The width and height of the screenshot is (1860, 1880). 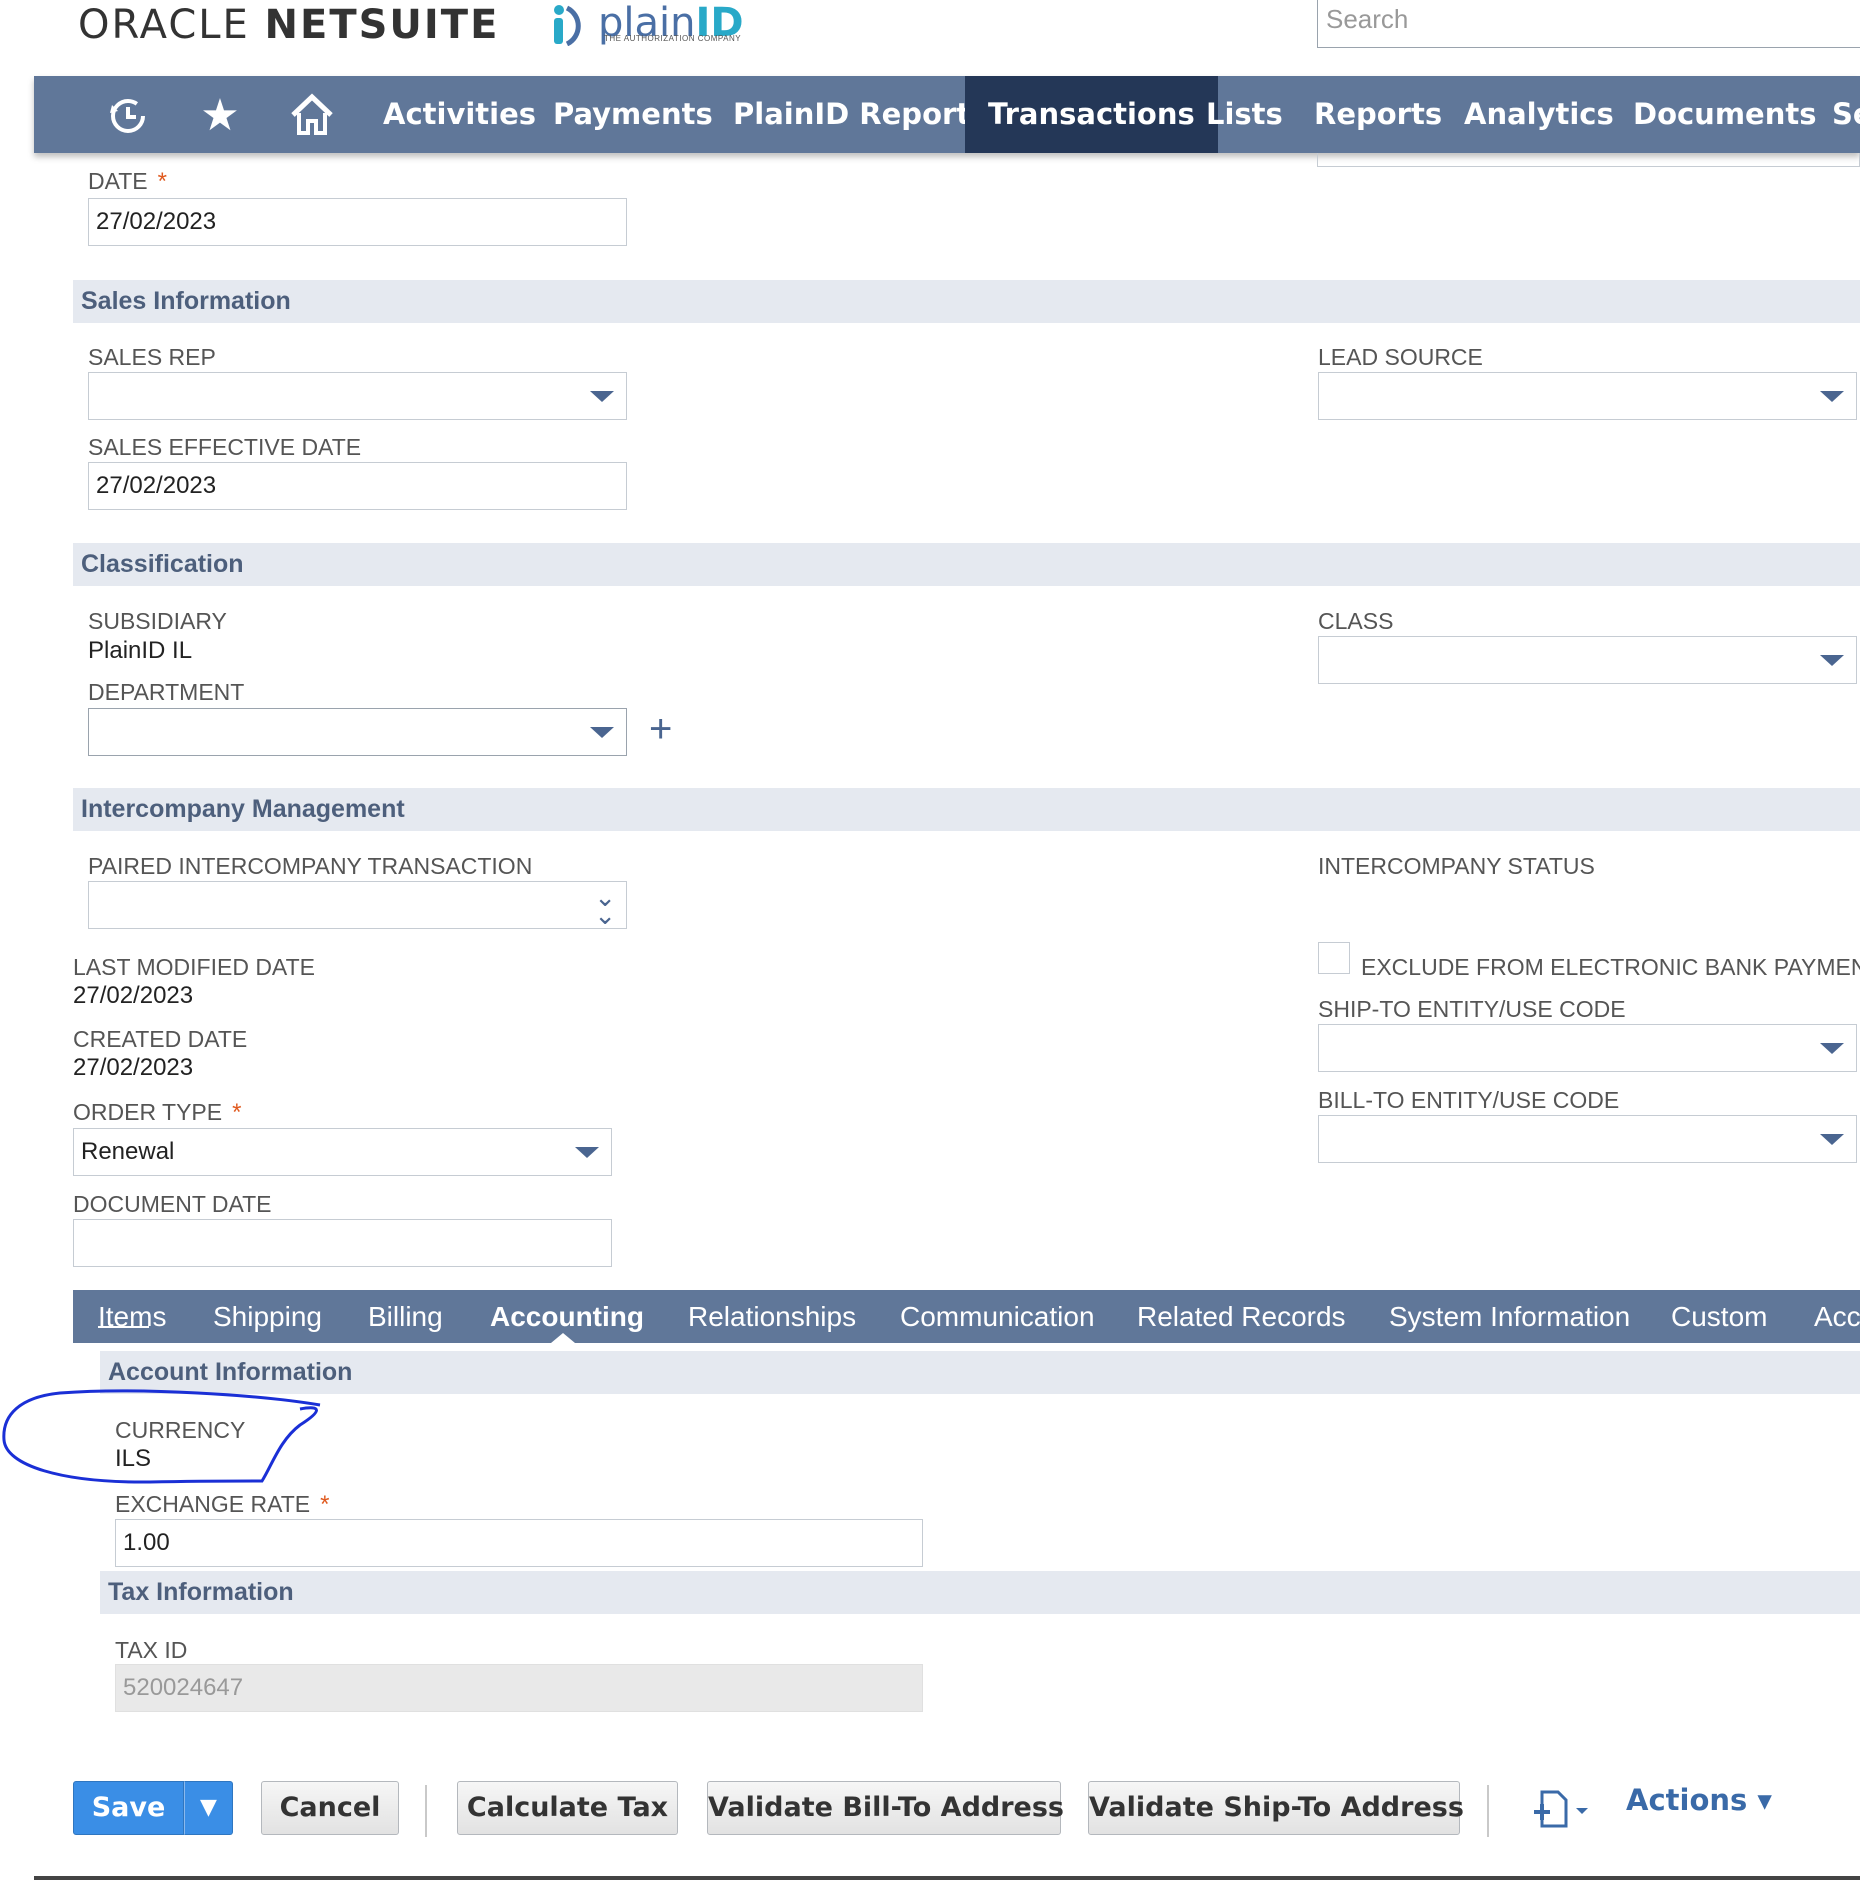 I want to click on paired-intercompany-select: ⌄ ⌄, so click(x=357, y=905).